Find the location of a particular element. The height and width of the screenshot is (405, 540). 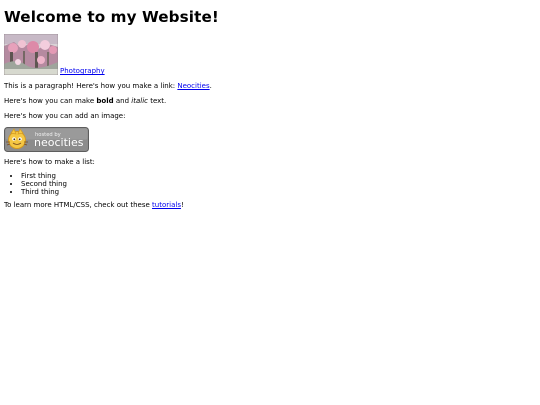

tutorials-link: tutorials is located at coordinates (166, 205).